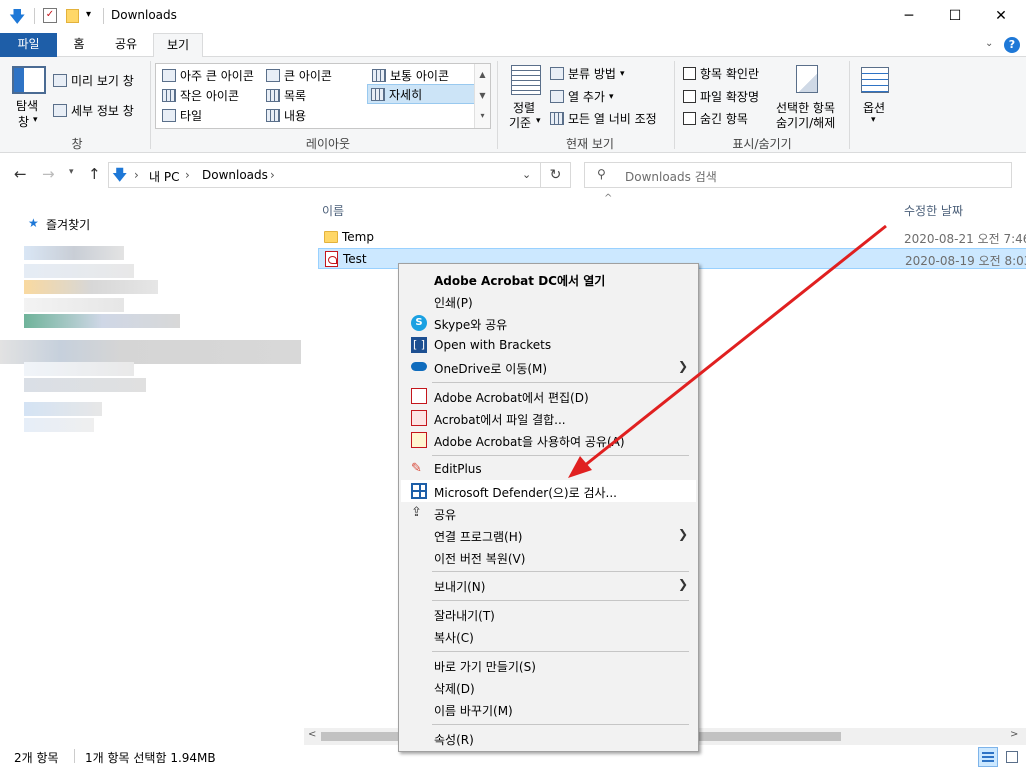  Describe the element at coordinates (548, 709) in the screenshot. I see `menu-rename: 이름 바꾸기(M)` at that location.